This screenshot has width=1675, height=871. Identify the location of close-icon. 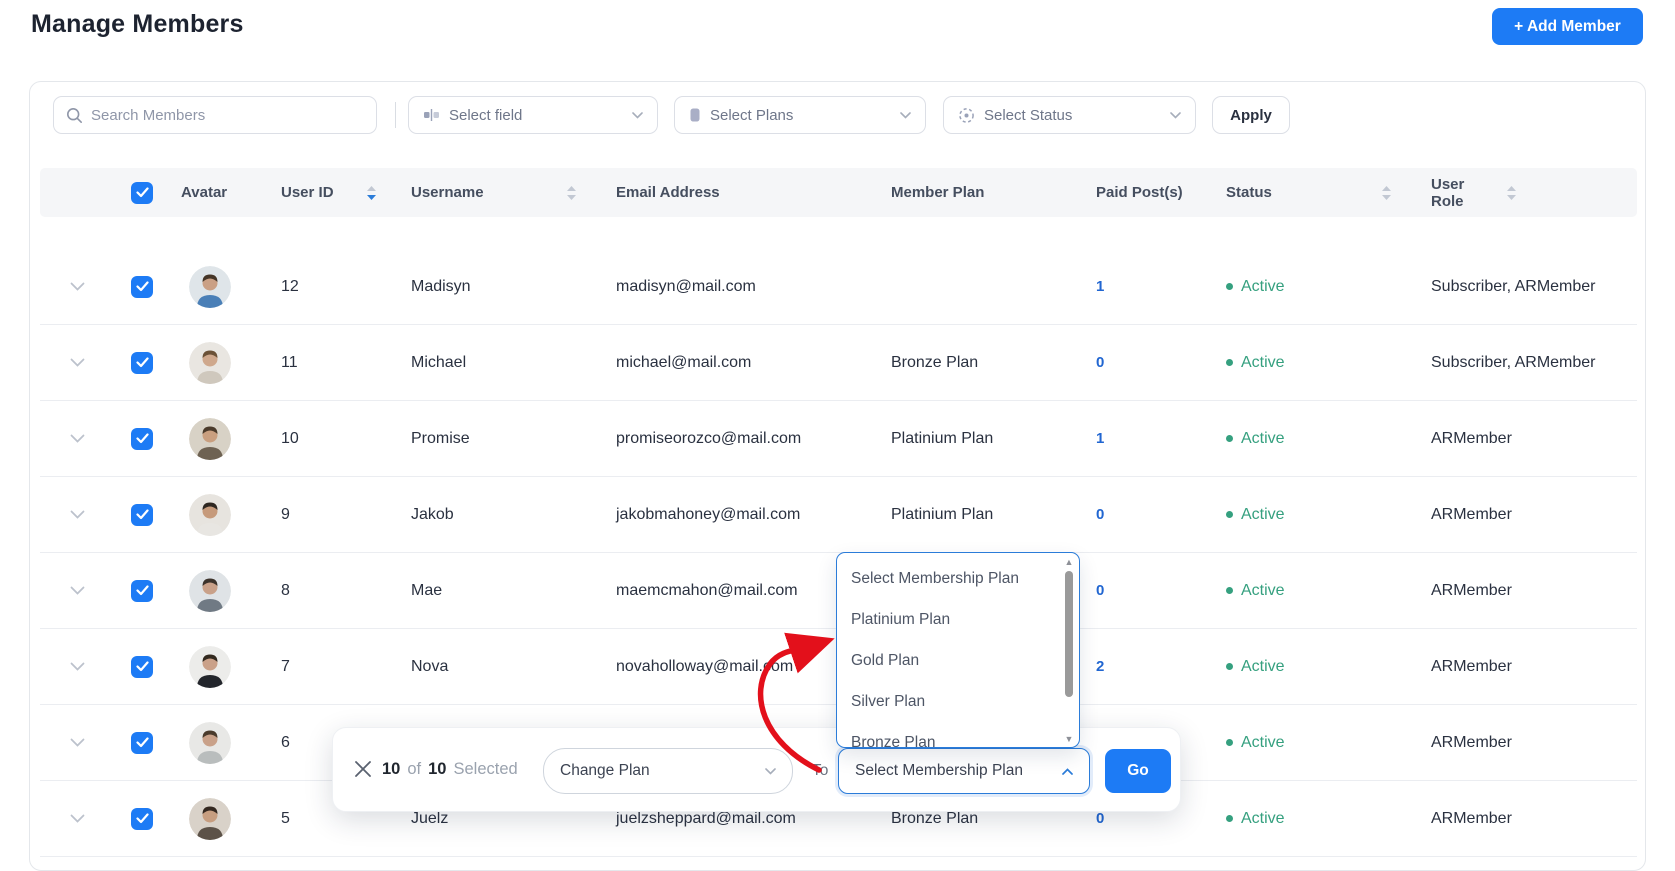
(363, 769).